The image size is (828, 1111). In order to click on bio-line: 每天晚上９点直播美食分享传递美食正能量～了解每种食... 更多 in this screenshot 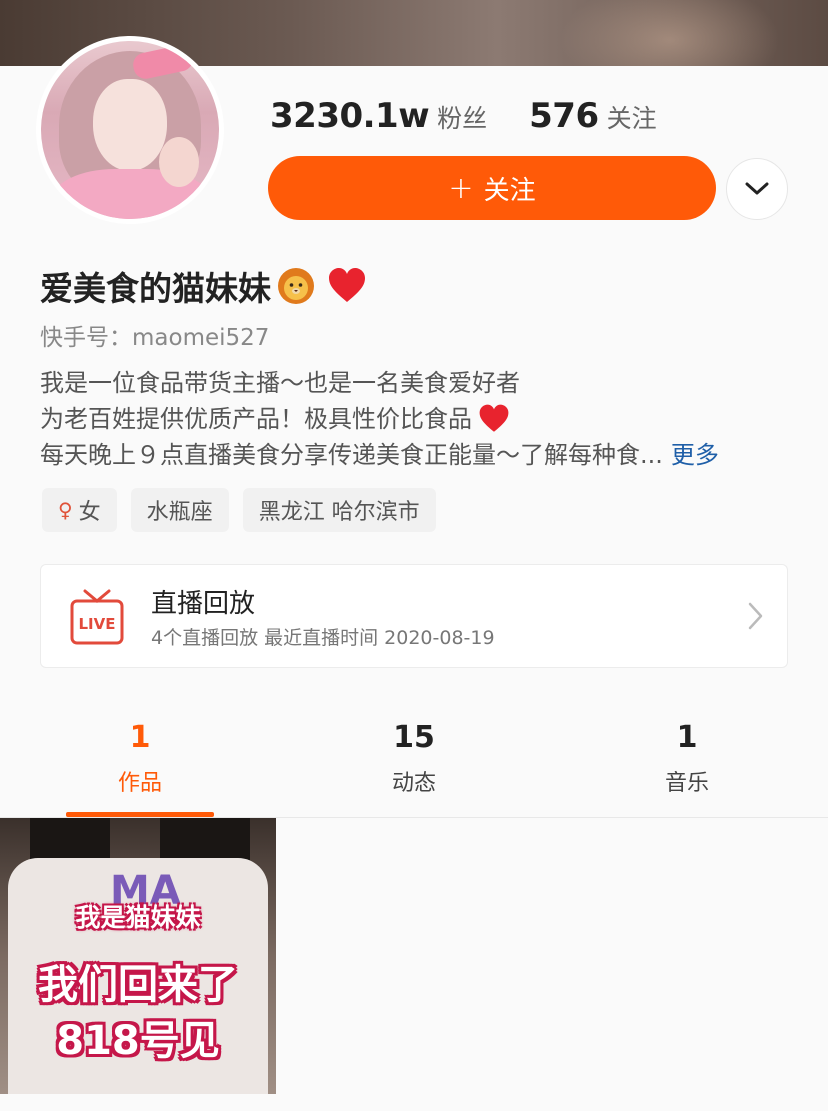, I will do `click(415, 455)`.